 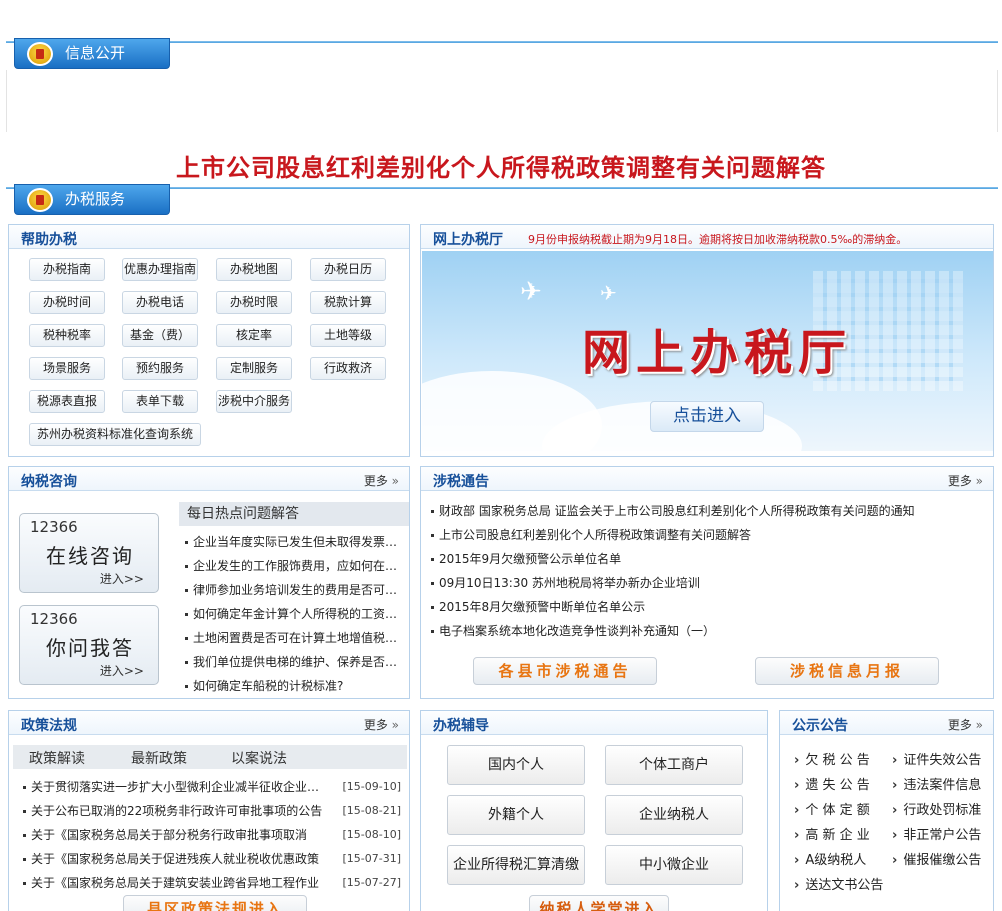 I want to click on hot-question-item: 企业发生的工作服饰费用，应如何在企业所得税前扣除？, so click(x=292, y=566).